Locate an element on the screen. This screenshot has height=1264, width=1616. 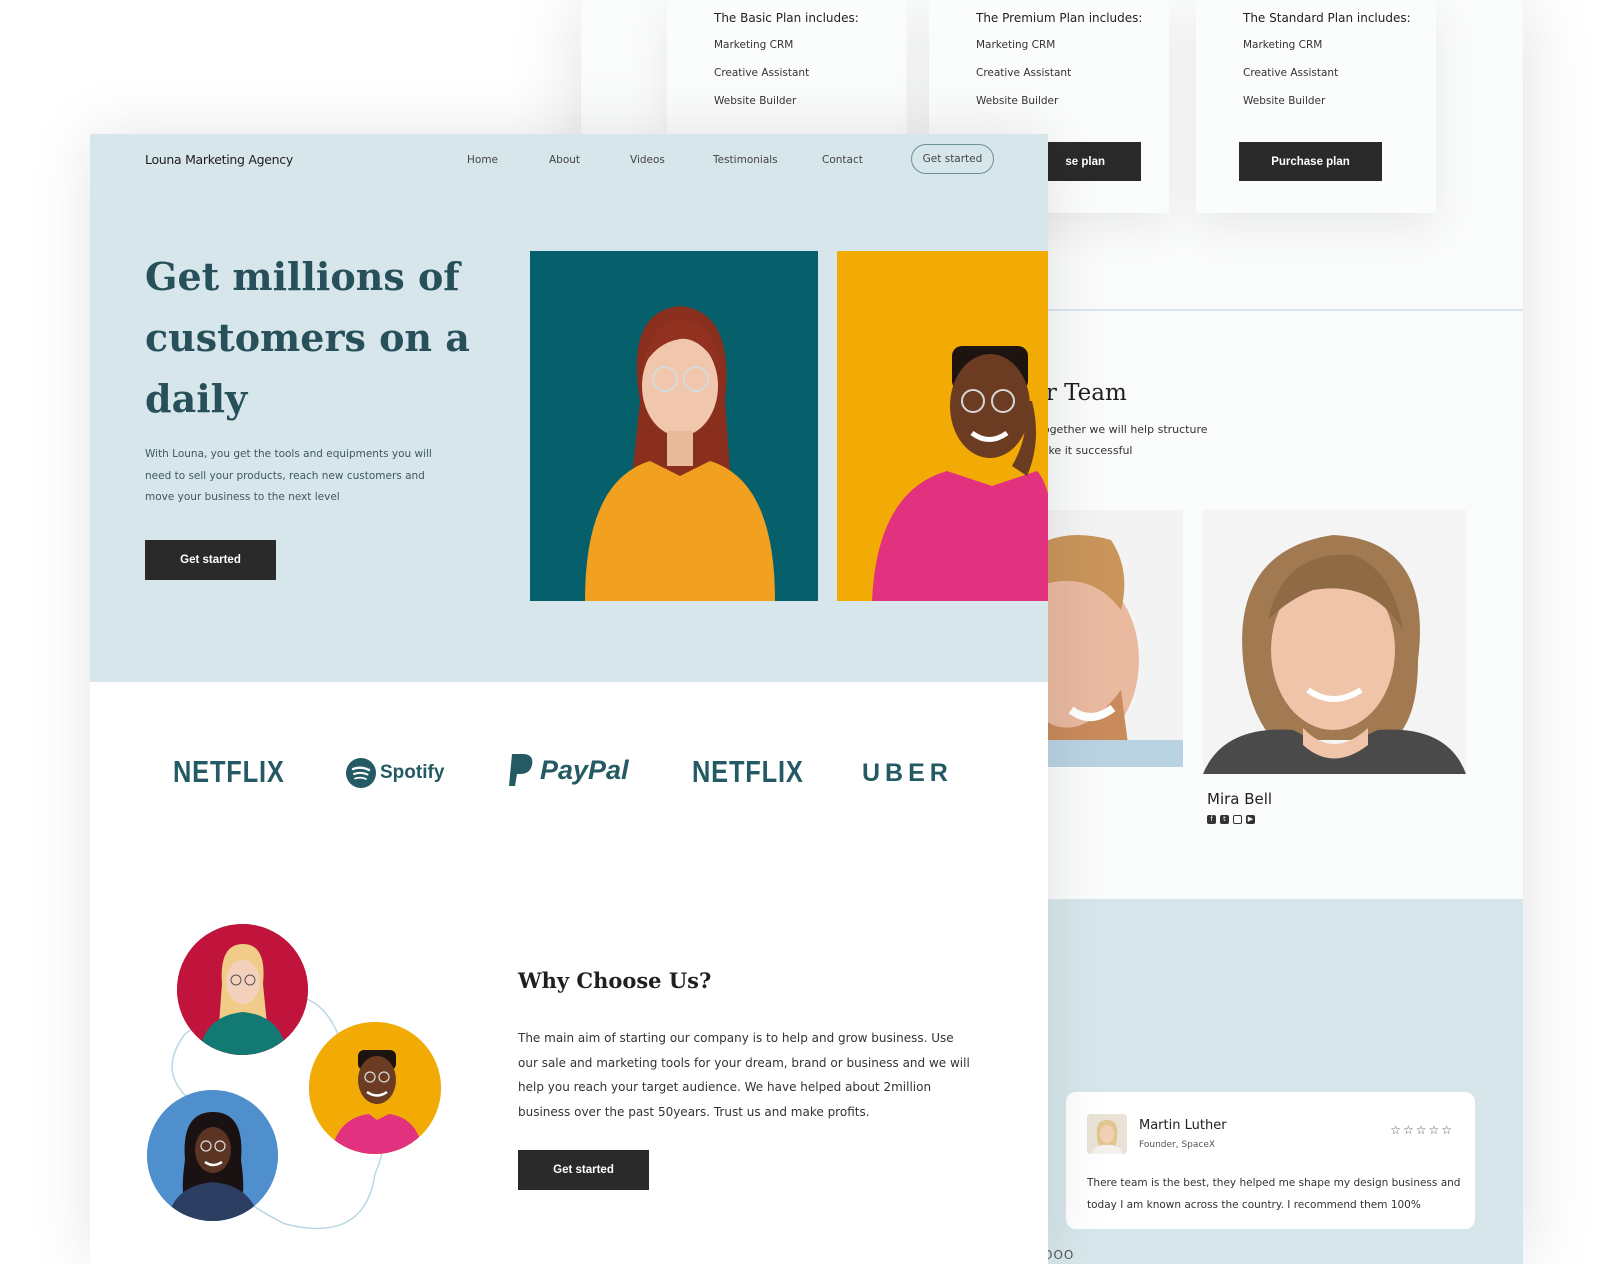
spotify-logo-group: Spotify is located at coordinates (395, 773).